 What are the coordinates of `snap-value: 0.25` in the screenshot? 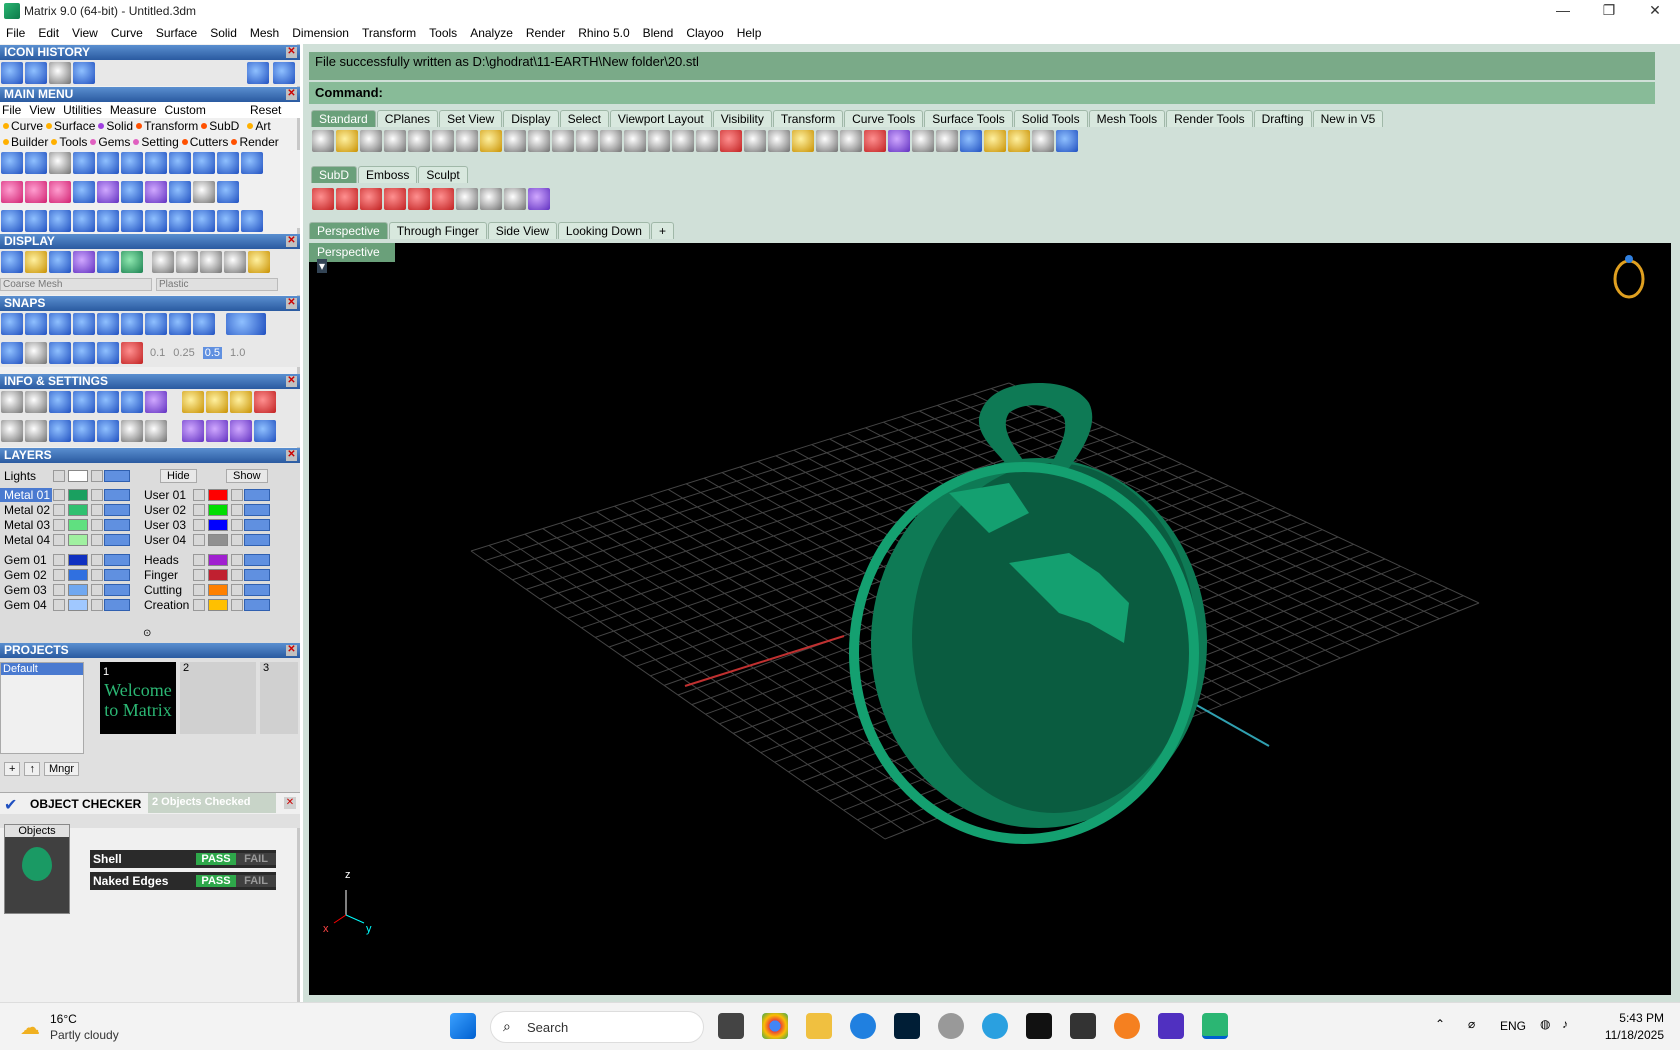 It's located at (183, 353).